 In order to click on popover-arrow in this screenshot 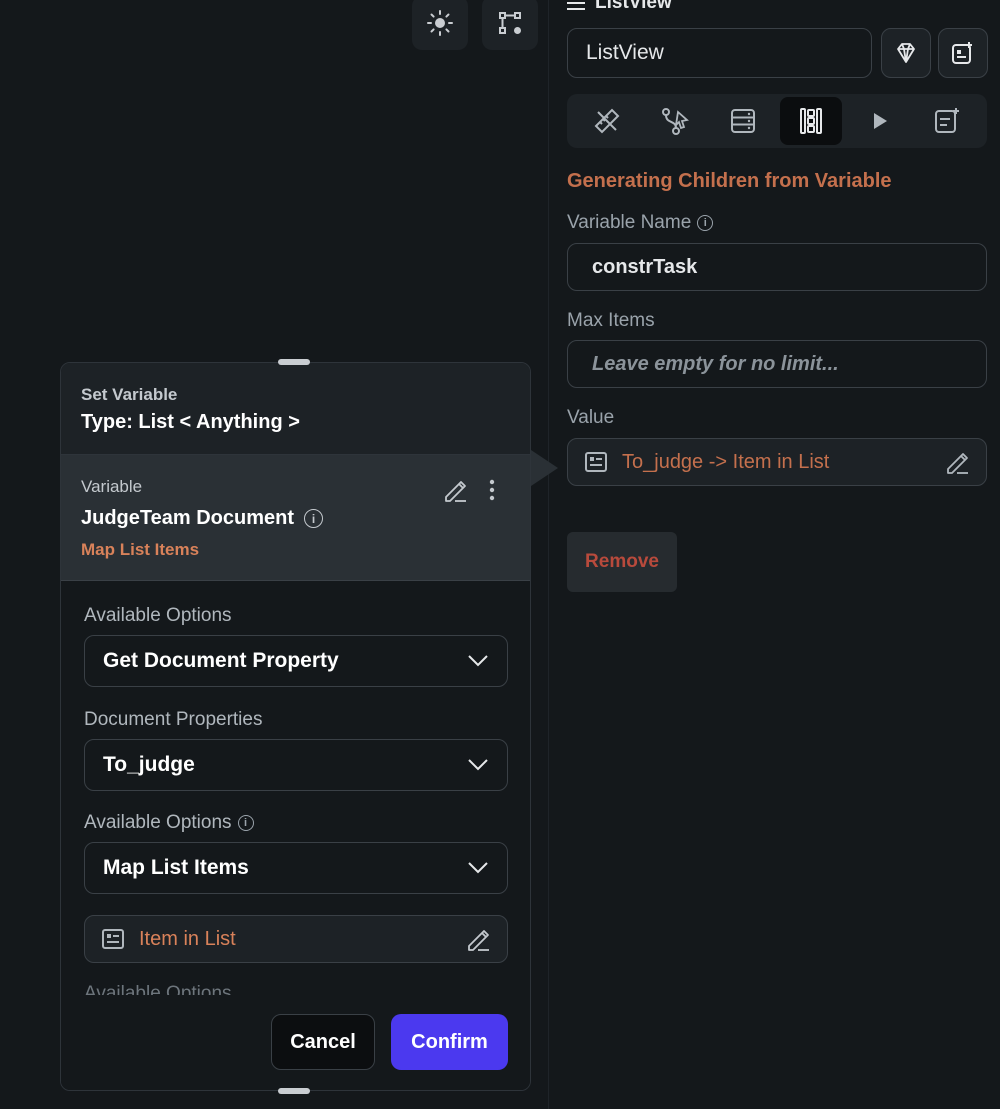, I will do `click(543, 468)`.